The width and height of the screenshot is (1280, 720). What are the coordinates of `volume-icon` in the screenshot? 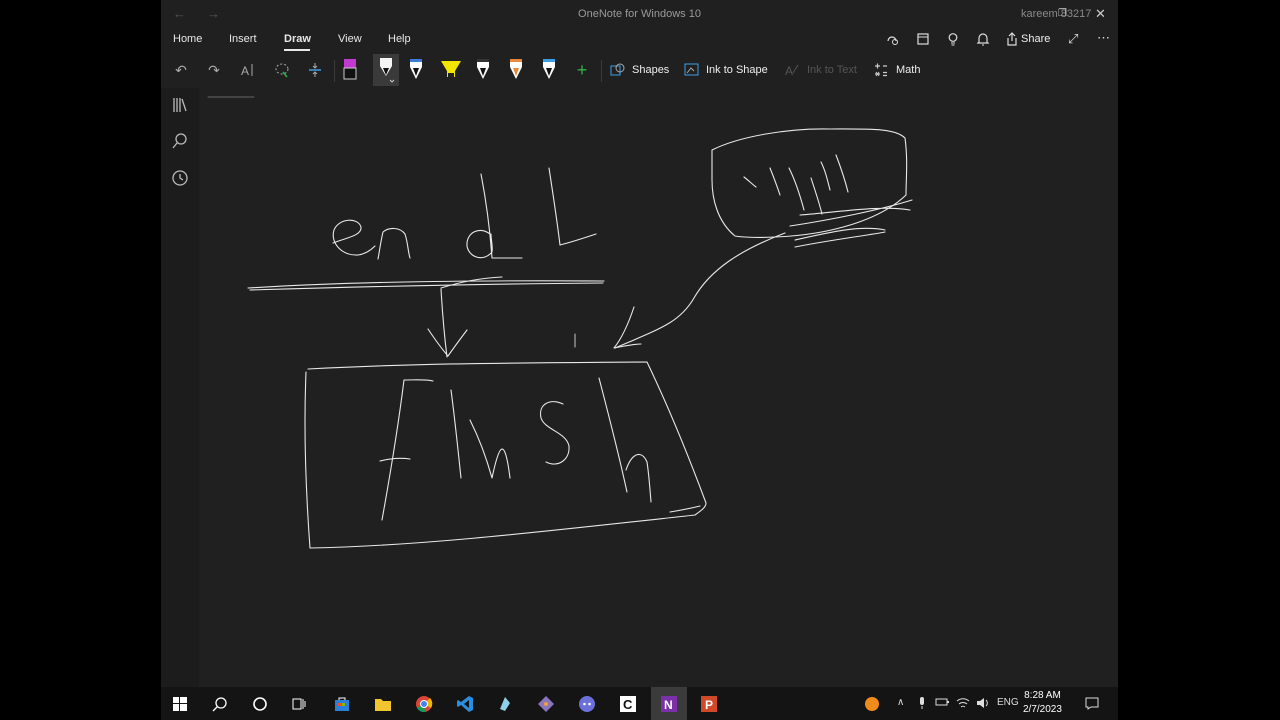 It's located at (983, 704).